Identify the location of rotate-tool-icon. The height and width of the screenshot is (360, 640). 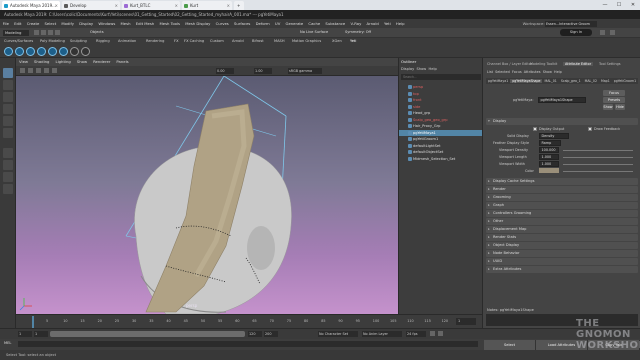
(8, 121).